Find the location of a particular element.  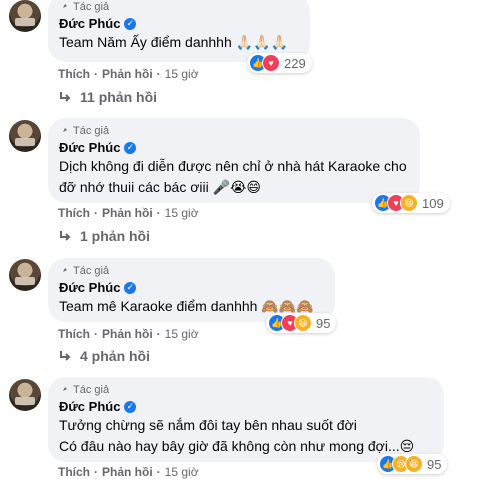

comment-text: Team Năm Ấy điểm danhhh 🙏🏻🙏🏻🙏🏻 is located at coordinates (173, 42).